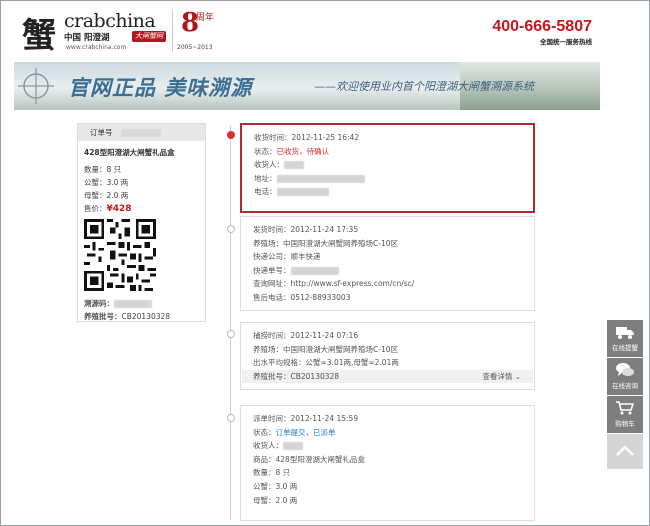  What do you see at coordinates (149, 36) in the screenshot?
I see `brand-tag: 大闸蟹网` at bounding box center [149, 36].